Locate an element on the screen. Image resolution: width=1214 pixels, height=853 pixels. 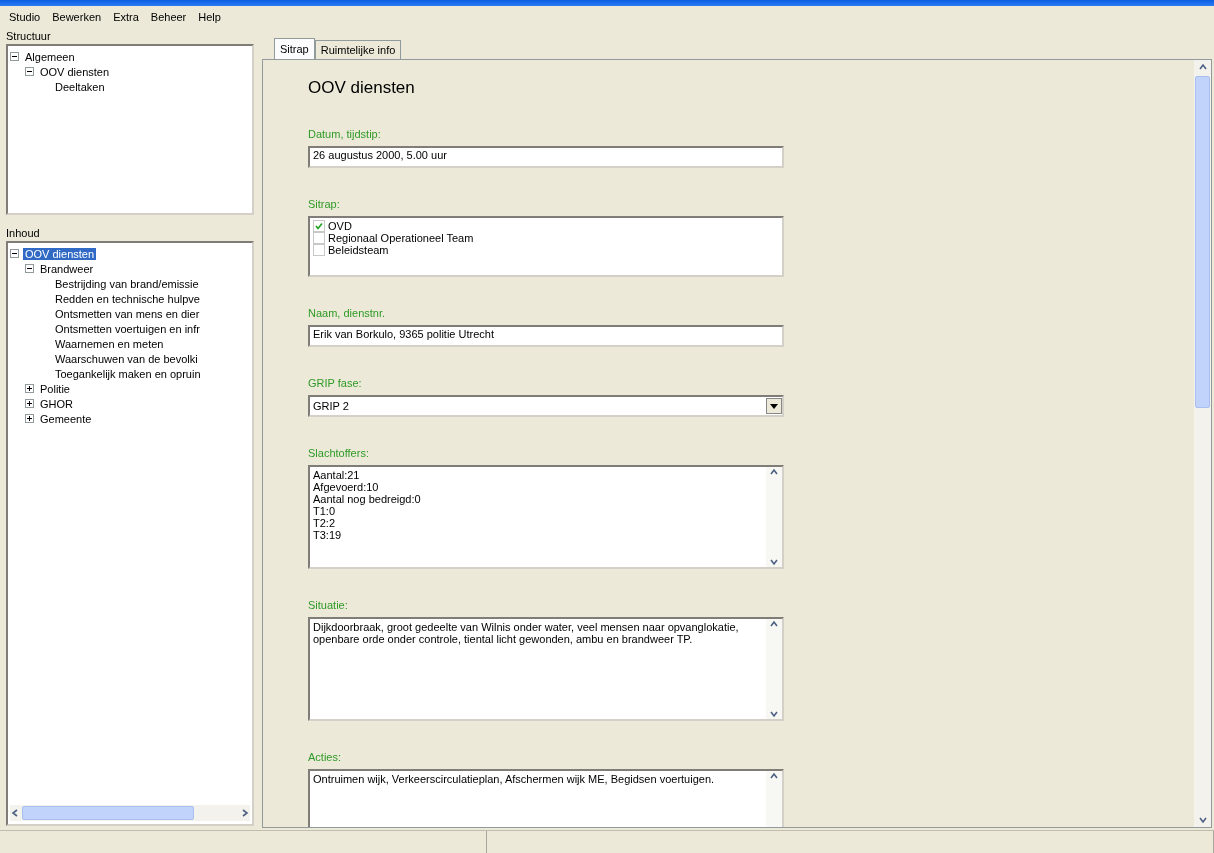
tree-item: Brandweer is located at coordinates (67, 268).